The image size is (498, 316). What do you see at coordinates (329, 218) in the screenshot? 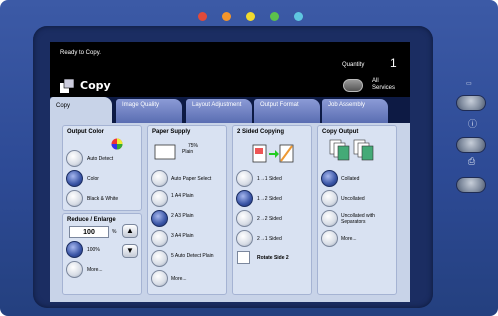
I see `uncollated-separators-radio` at bounding box center [329, 218].